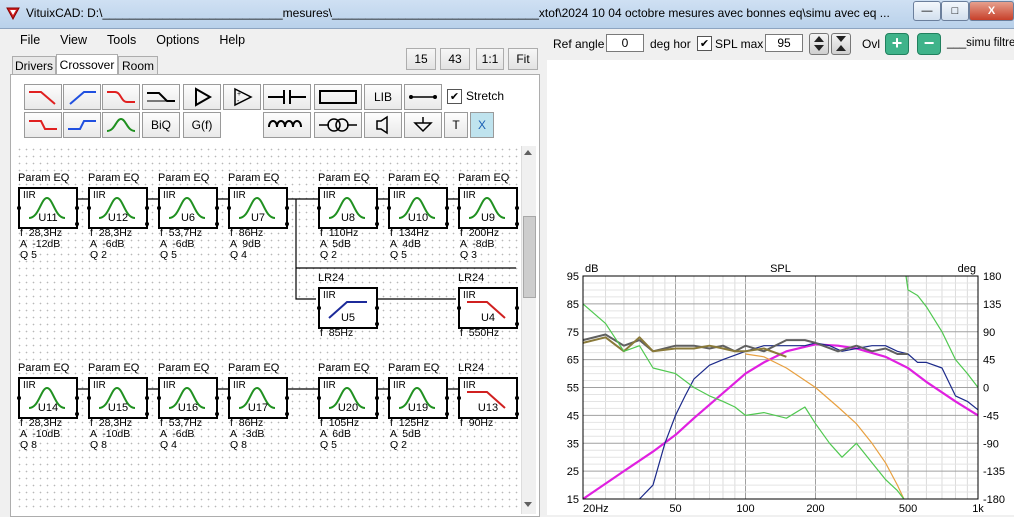 The width and height of the screenshot is (1014, 517). Describe the element at coordinates (118, 398) in the screenshot. I see `filter-block-u15: IIR U15` at that location.